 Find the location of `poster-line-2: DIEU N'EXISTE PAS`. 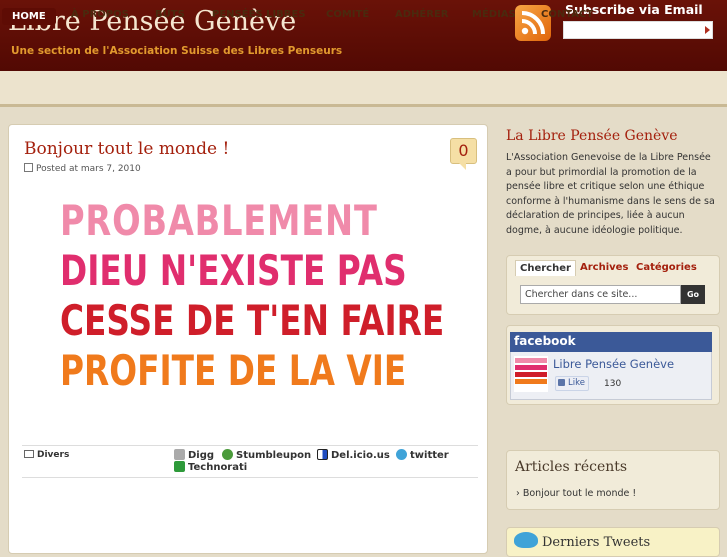

poster-line-2: DIEU N'EXISTE PAS is located at coordinates (233, 270).